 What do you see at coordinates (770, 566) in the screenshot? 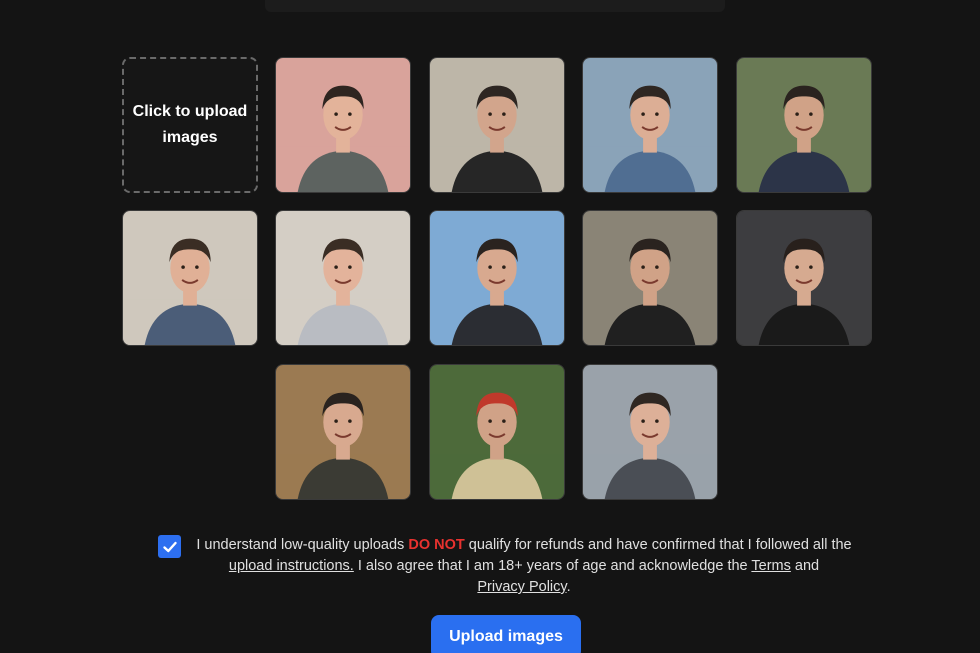
I see `terms-link: Terms` at bounding box center [770, 566].